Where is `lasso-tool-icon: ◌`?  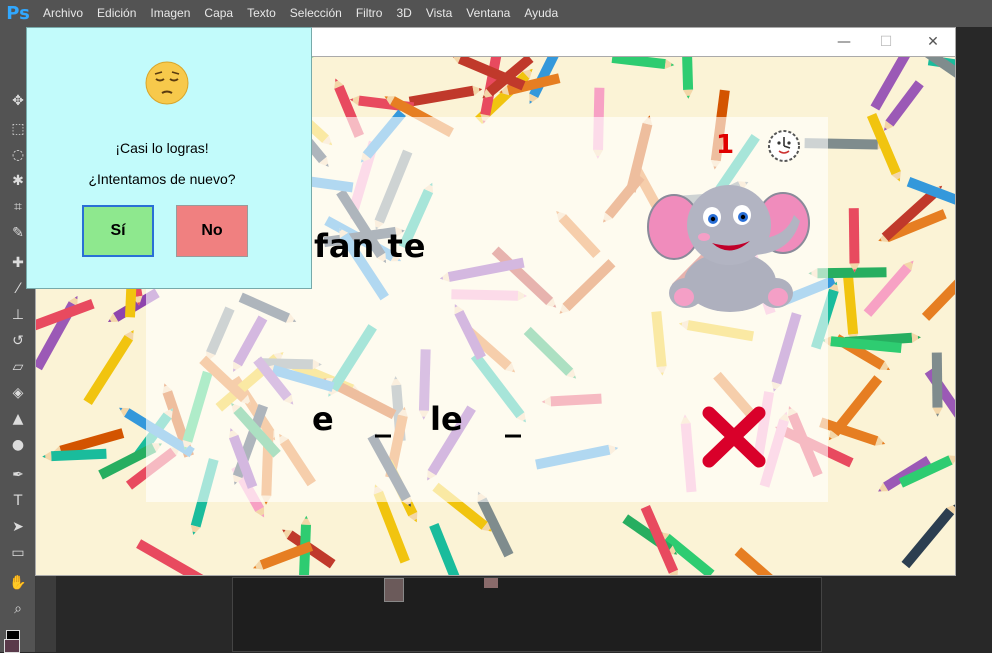 lasso-tool-icon: ◌ is located at coordinates (18, 155).